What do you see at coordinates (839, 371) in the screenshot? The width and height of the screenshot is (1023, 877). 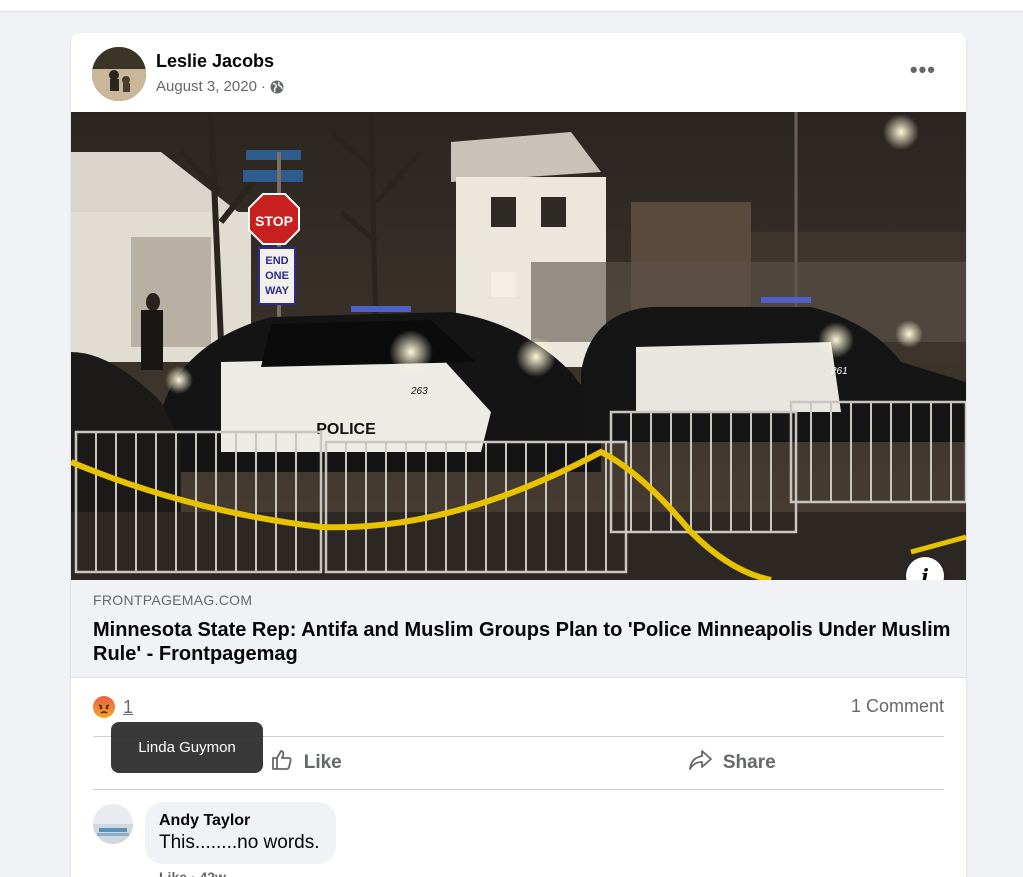 I see `car-number-right: 261` at bounding box center [839, 371].